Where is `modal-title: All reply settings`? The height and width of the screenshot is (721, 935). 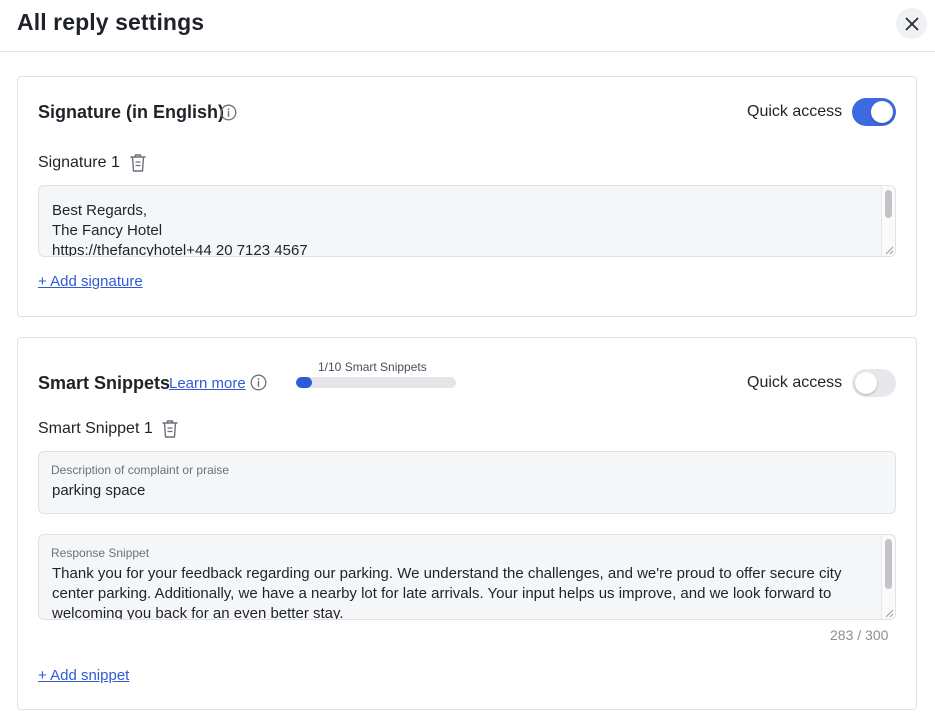
modal-title: All reply settings is located at coordinates (111, 22).